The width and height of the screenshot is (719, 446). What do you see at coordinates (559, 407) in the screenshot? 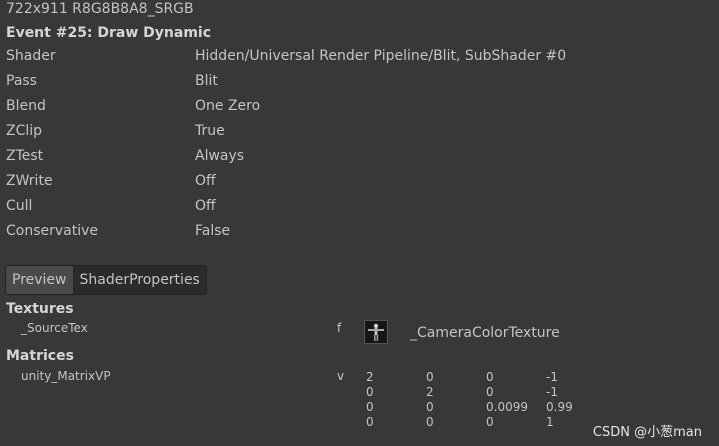
I see `matrix-cell: 0.99` at bounding box center [559, 407].